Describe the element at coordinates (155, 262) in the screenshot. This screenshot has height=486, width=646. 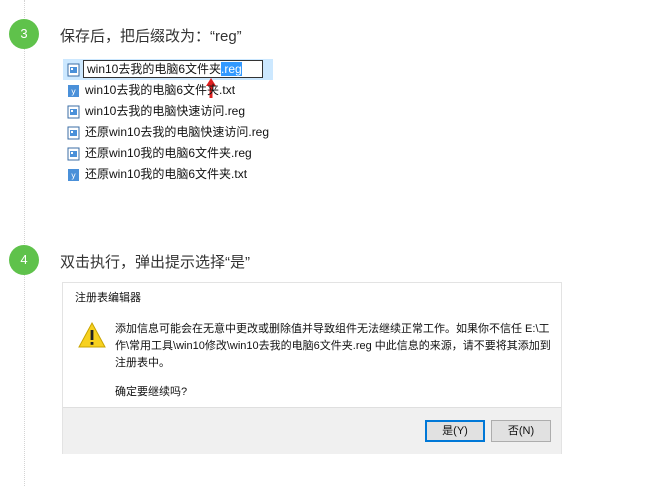
I see `step-4-title: 双击执行，弹出提示选择“是”` at that location.